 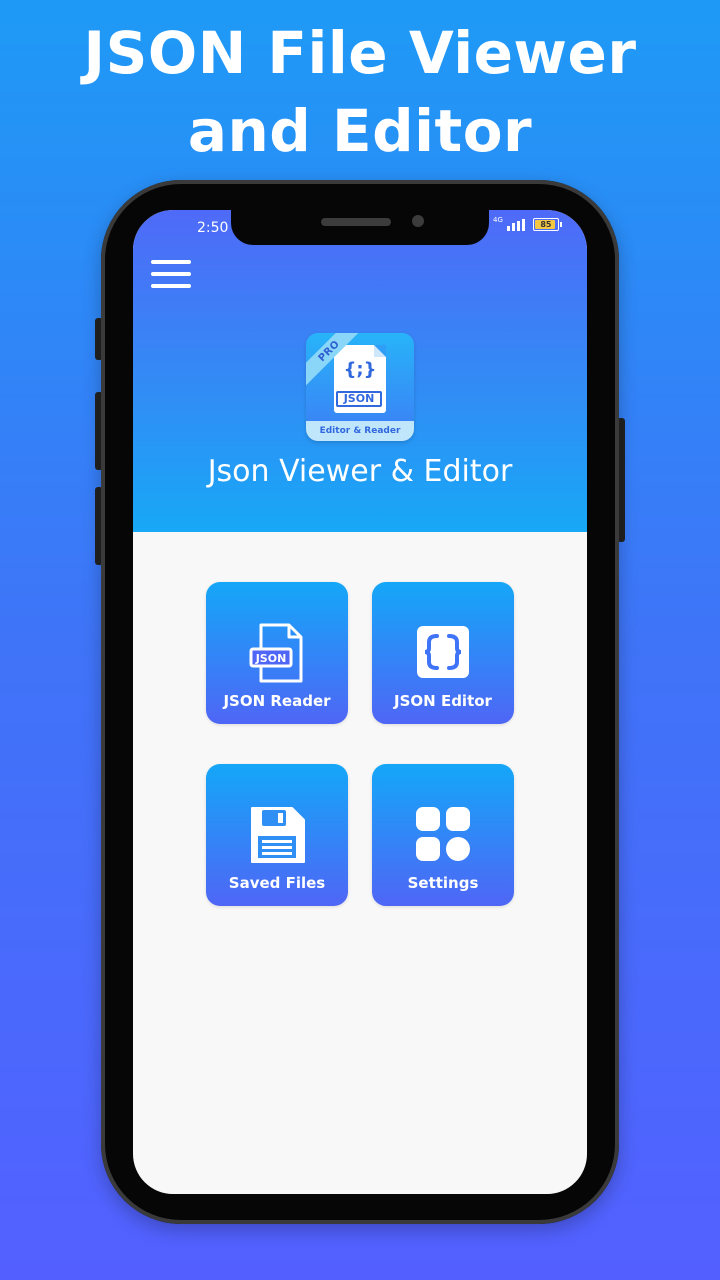 I want to click on status-time: 2:50, so click(x=213, y=228).